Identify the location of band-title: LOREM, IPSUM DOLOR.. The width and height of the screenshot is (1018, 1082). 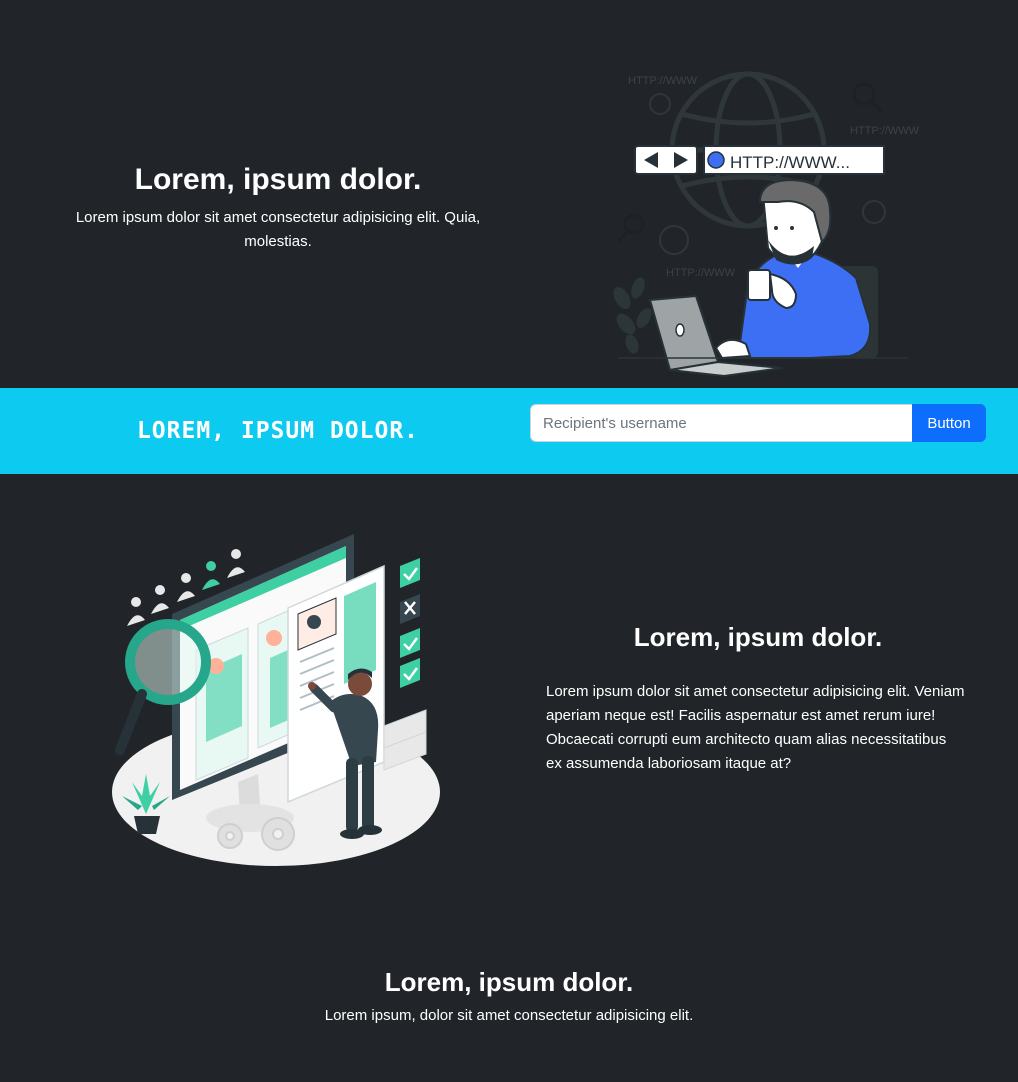
(278, 431).